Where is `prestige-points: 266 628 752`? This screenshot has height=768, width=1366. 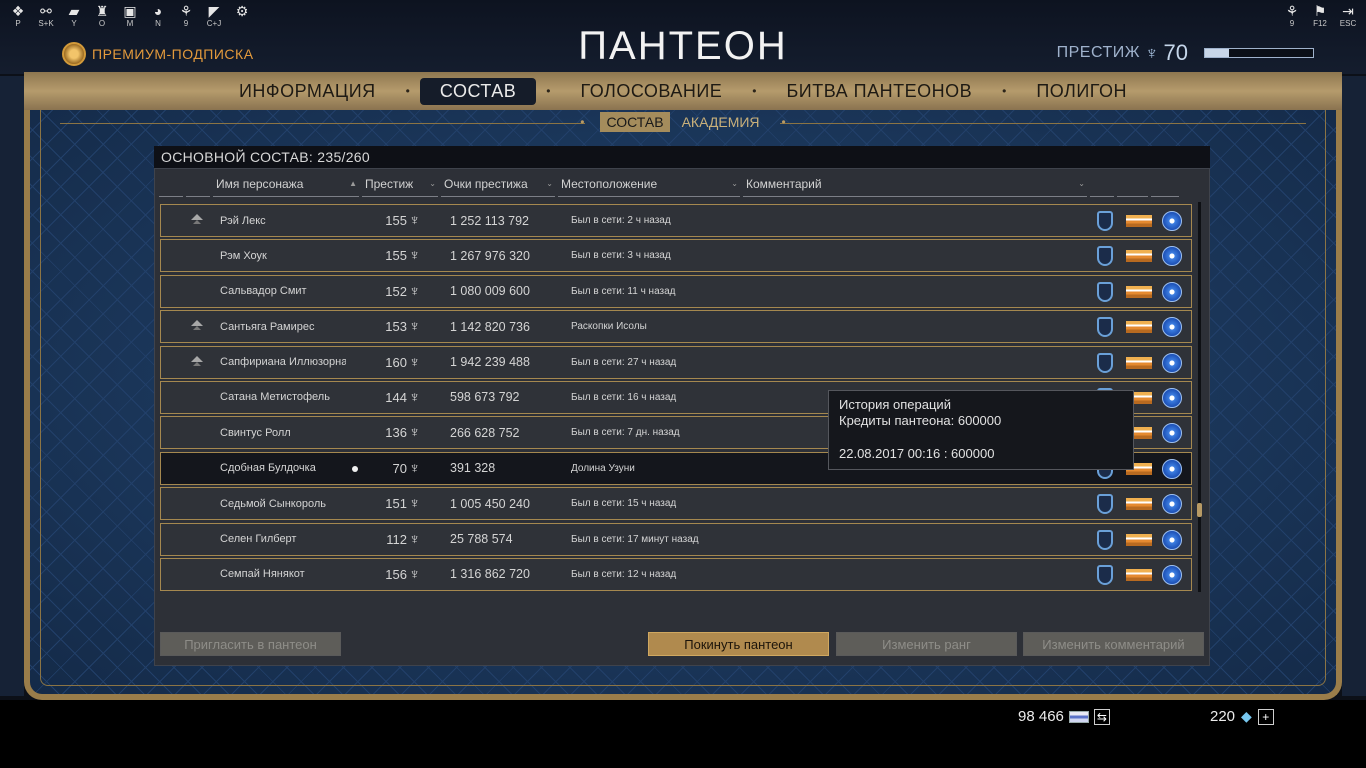
prestige-points: 266 628 752 is located at coordinates (485, 432).